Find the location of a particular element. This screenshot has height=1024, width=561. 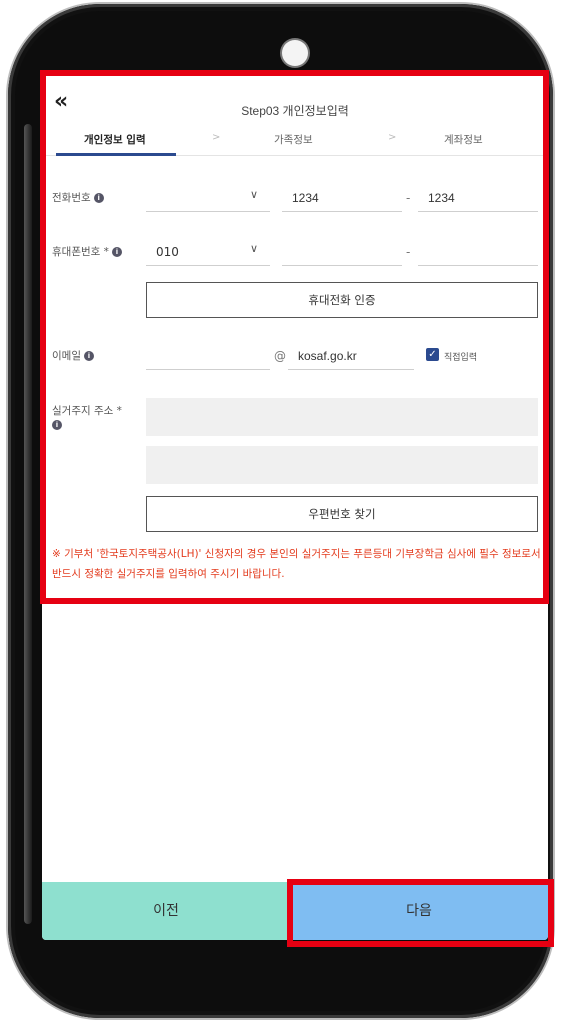

tab-personal-info: 개인정보 입력 is located at coordinates (115, 139).